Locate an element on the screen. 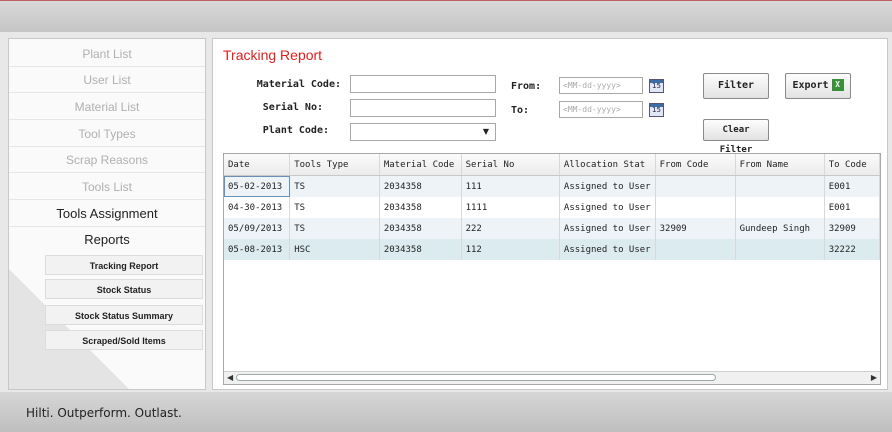 This screenshot has width=892, height=432. plant-code-label: Plant Code: is located at coordinates (295, 130).